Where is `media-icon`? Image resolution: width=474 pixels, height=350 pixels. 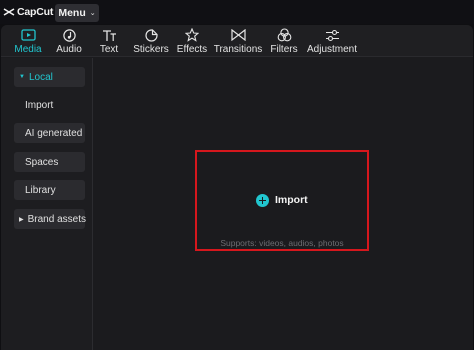 media-icon is located at coordinates (28, 35).